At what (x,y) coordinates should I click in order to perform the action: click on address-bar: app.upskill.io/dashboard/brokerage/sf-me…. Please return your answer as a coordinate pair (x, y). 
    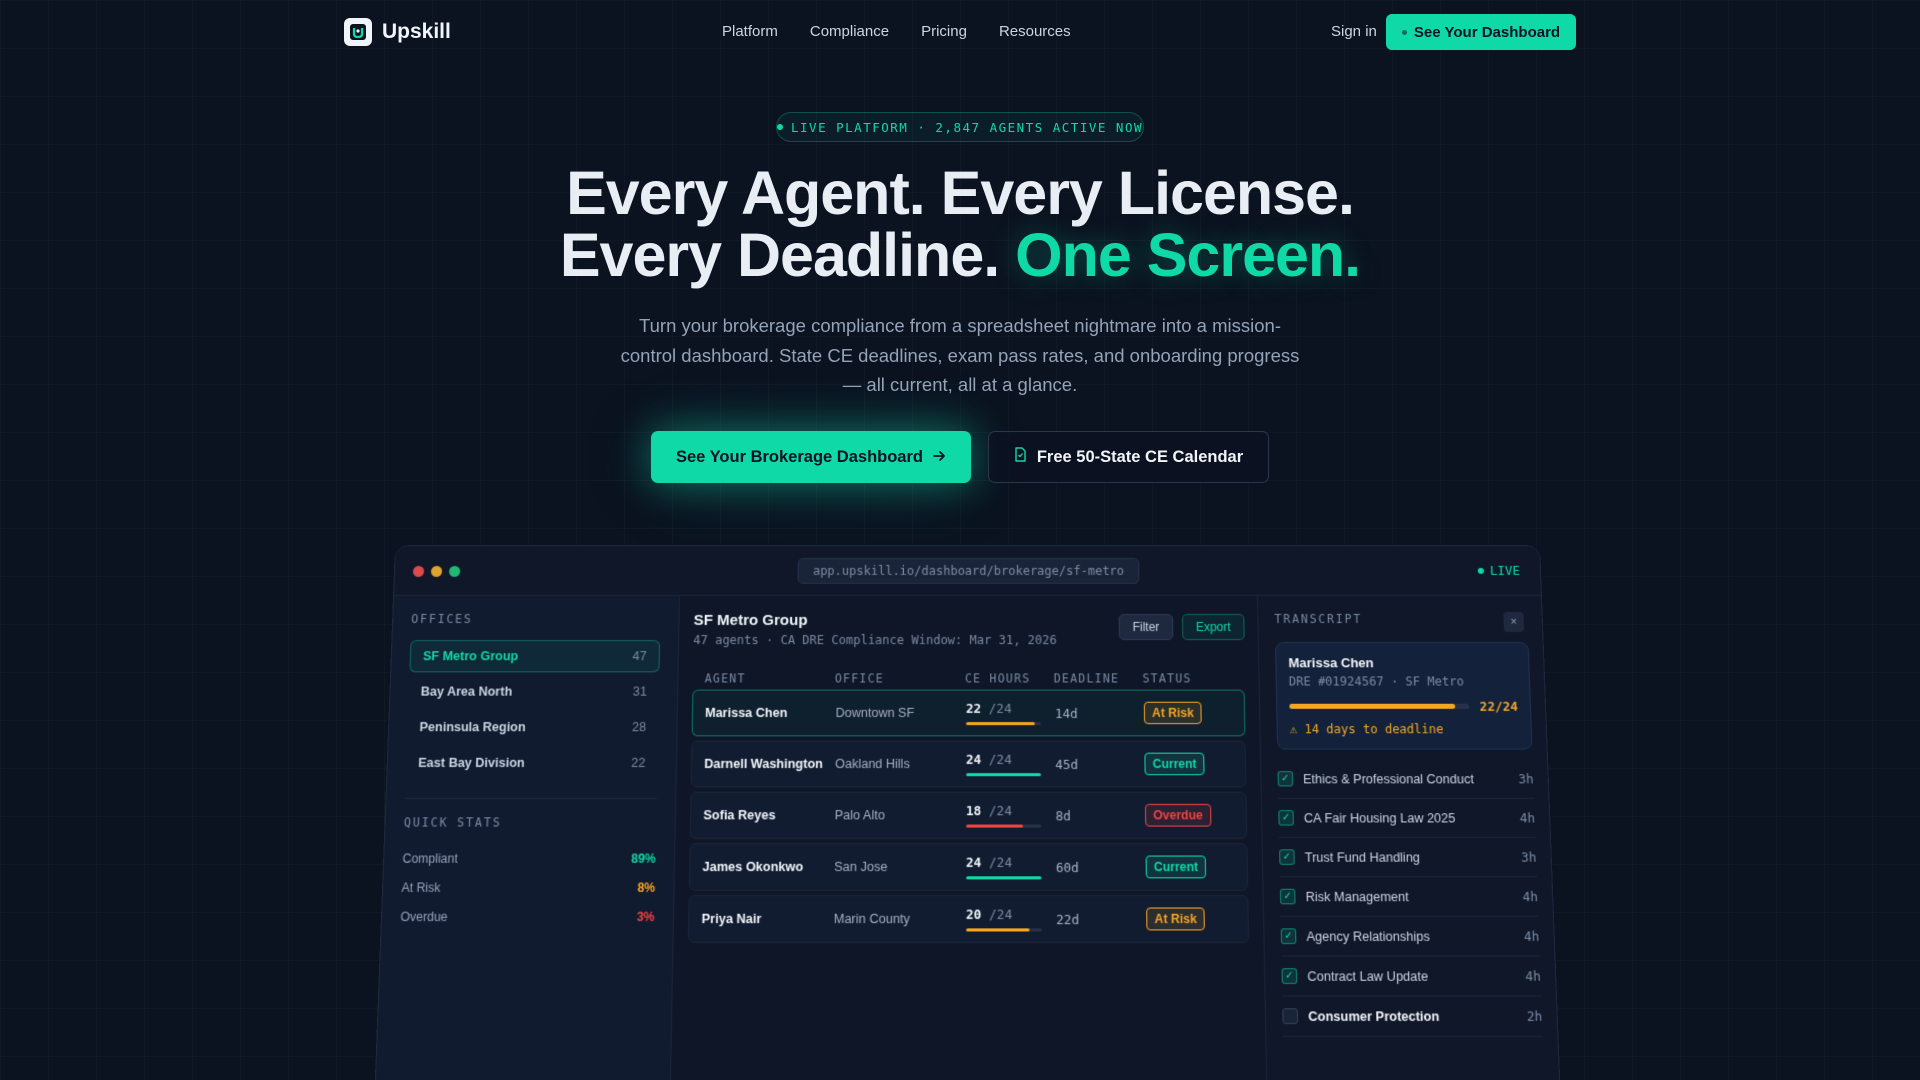
    Looking at the image, I should click on (968, 570).